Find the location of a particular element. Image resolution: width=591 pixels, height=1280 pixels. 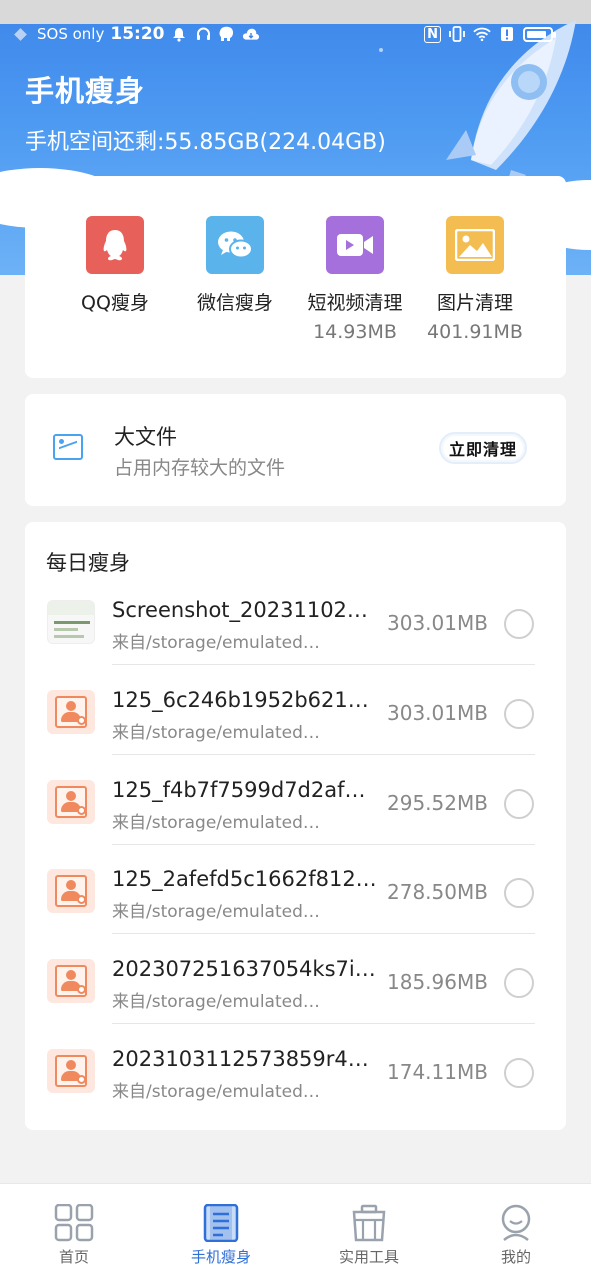

nav-item-tools: 实用工具 is located at coordinates (369, 1235).